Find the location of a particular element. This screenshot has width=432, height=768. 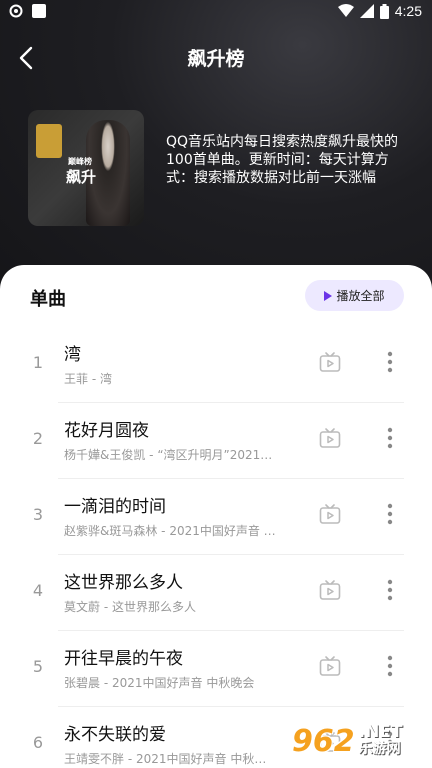

watermark-net: .NET is located at coordinates (380, 732).